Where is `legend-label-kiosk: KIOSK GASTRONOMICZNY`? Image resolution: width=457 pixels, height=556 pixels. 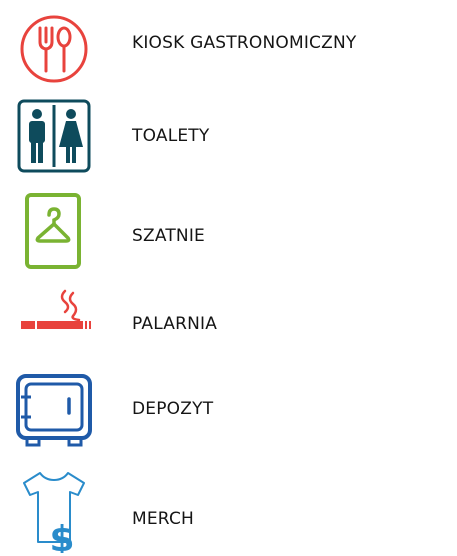
legend-label-kiosk: KIOSK GASTRONOMICZNY is located at coordinates (244, 43).